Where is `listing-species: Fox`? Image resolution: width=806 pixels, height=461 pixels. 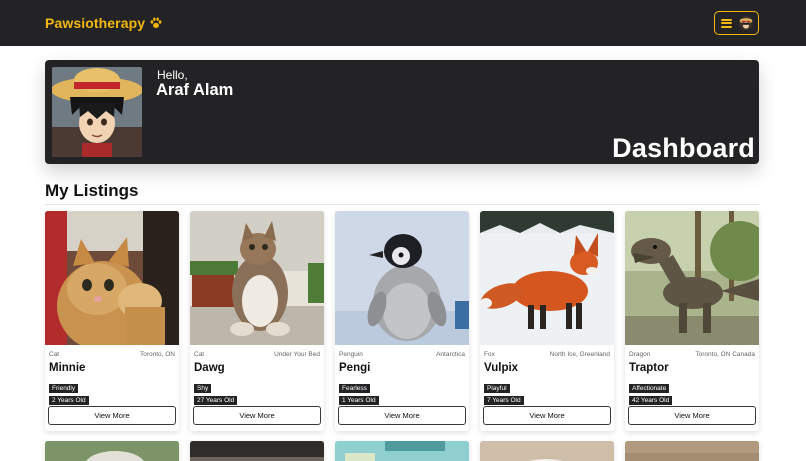
listing-species: Fox is located at coordinates (489, 354).